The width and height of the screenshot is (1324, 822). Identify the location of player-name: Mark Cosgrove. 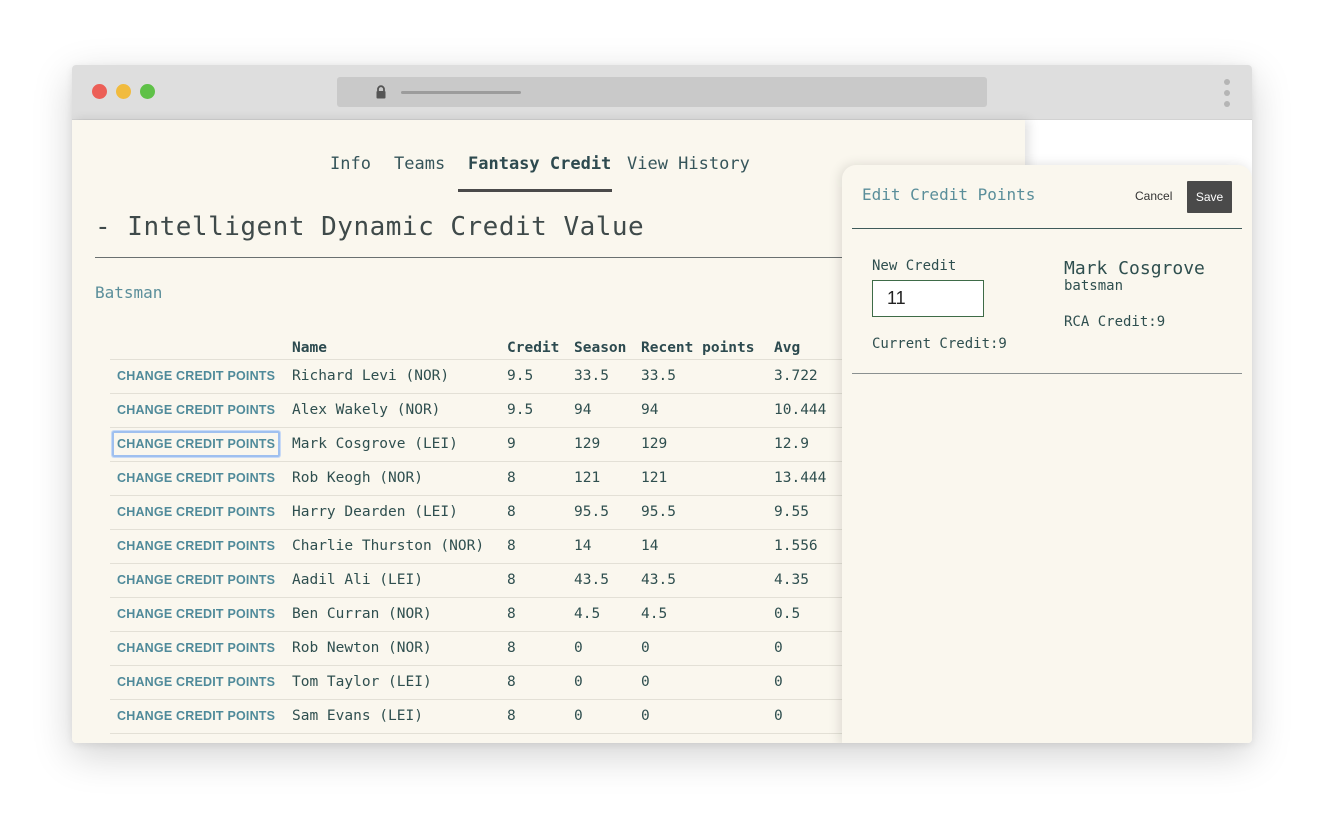
(1134, 268).